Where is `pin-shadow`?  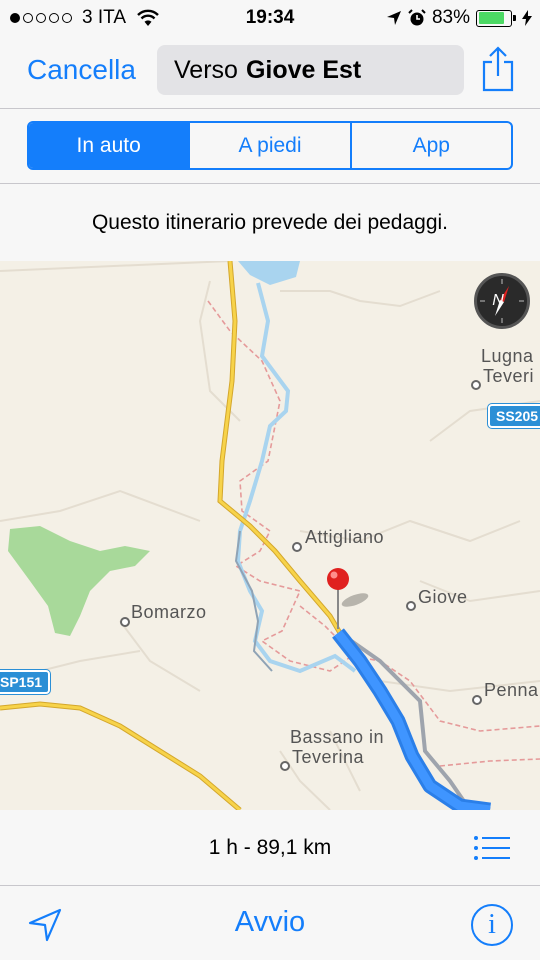 pin-shadow is located at coordinates (355, 600).